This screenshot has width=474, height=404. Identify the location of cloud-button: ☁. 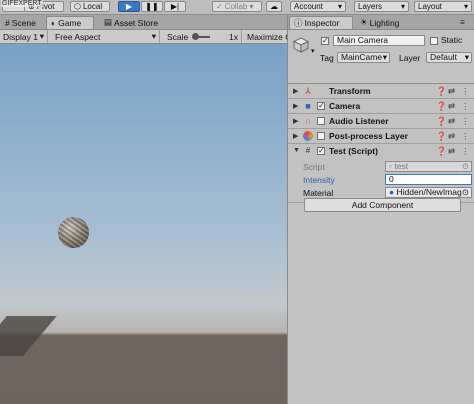
(274, 6).